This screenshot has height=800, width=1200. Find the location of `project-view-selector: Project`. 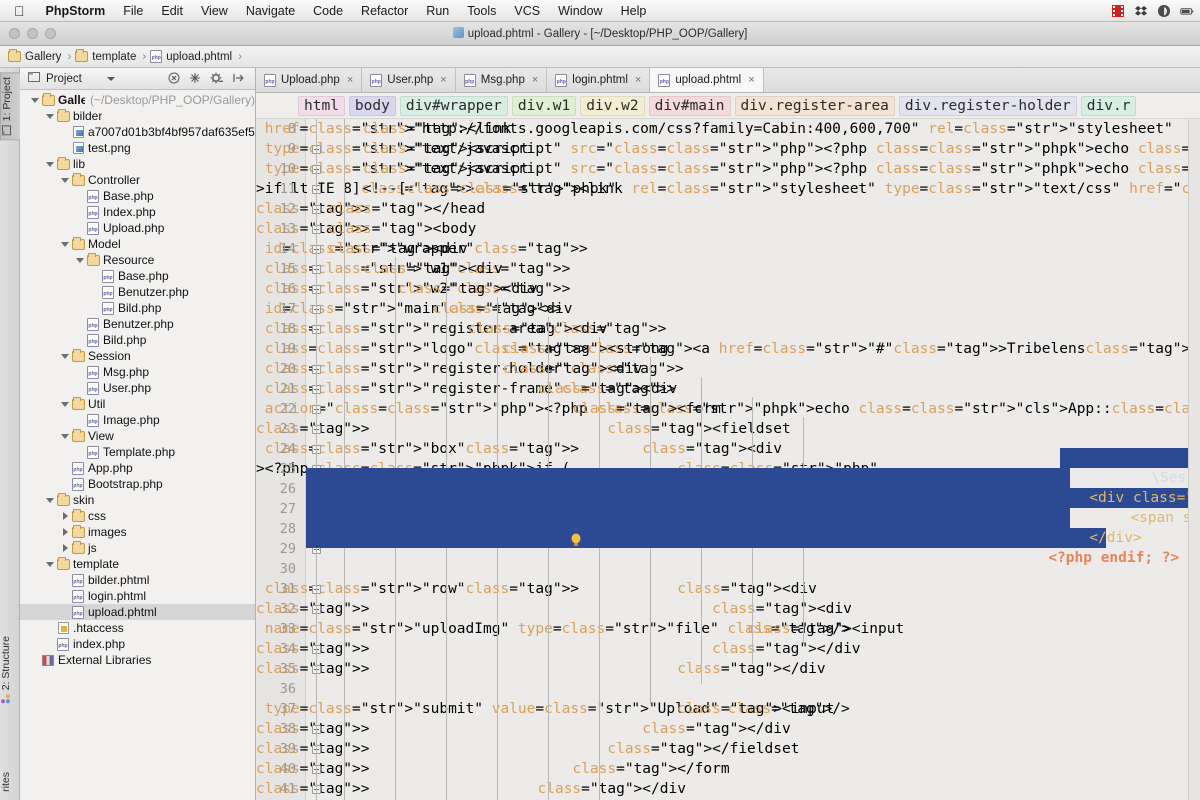

project-view-selector: Project is located at coordinates (71, 78).